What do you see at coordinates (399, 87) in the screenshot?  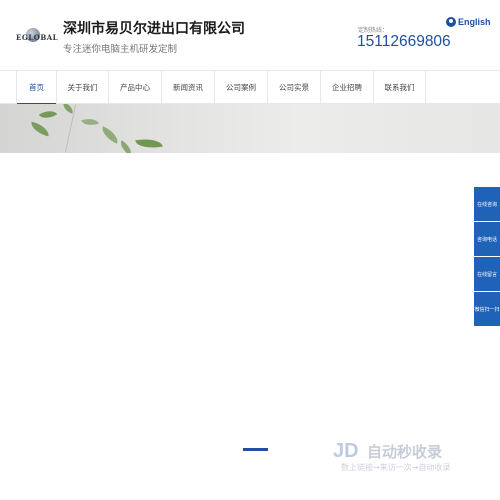 I see `nav-item-contact: 联系我们` at bounding box center [399, 87].